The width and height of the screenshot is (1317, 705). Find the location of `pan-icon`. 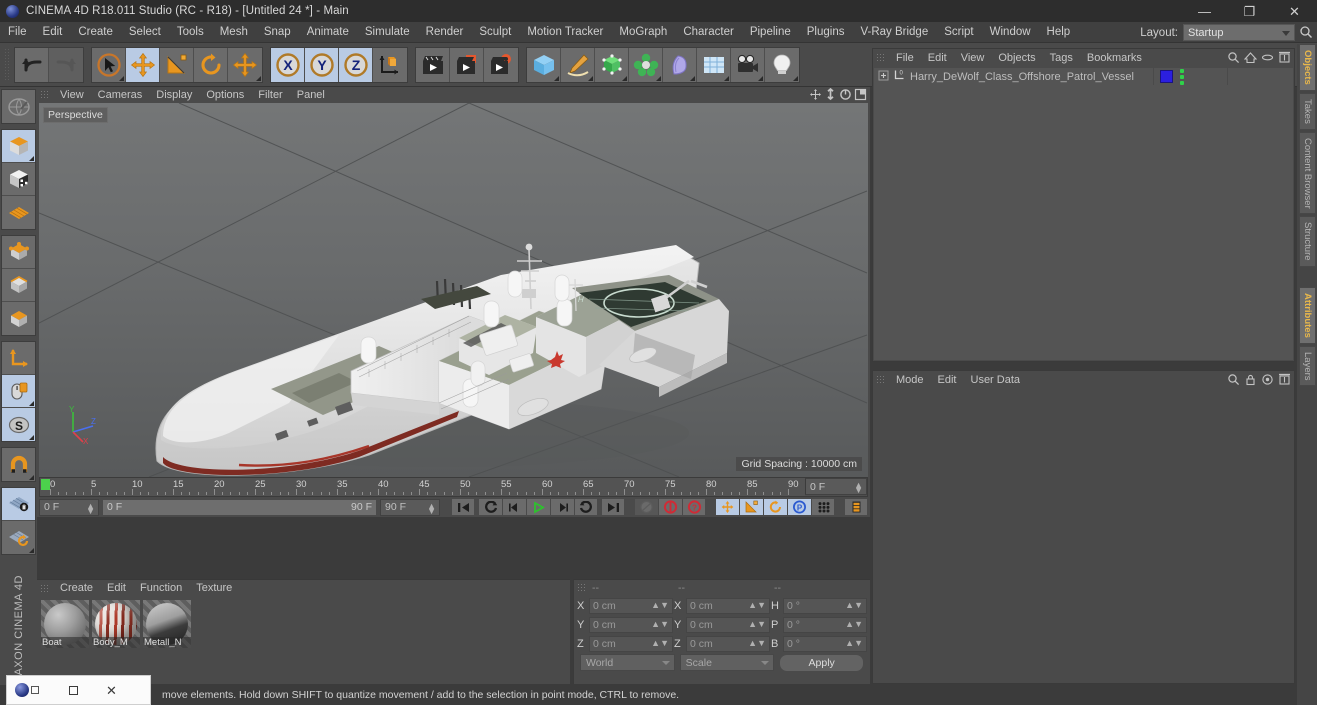

pan-icon is located at coordinates (815, 96).